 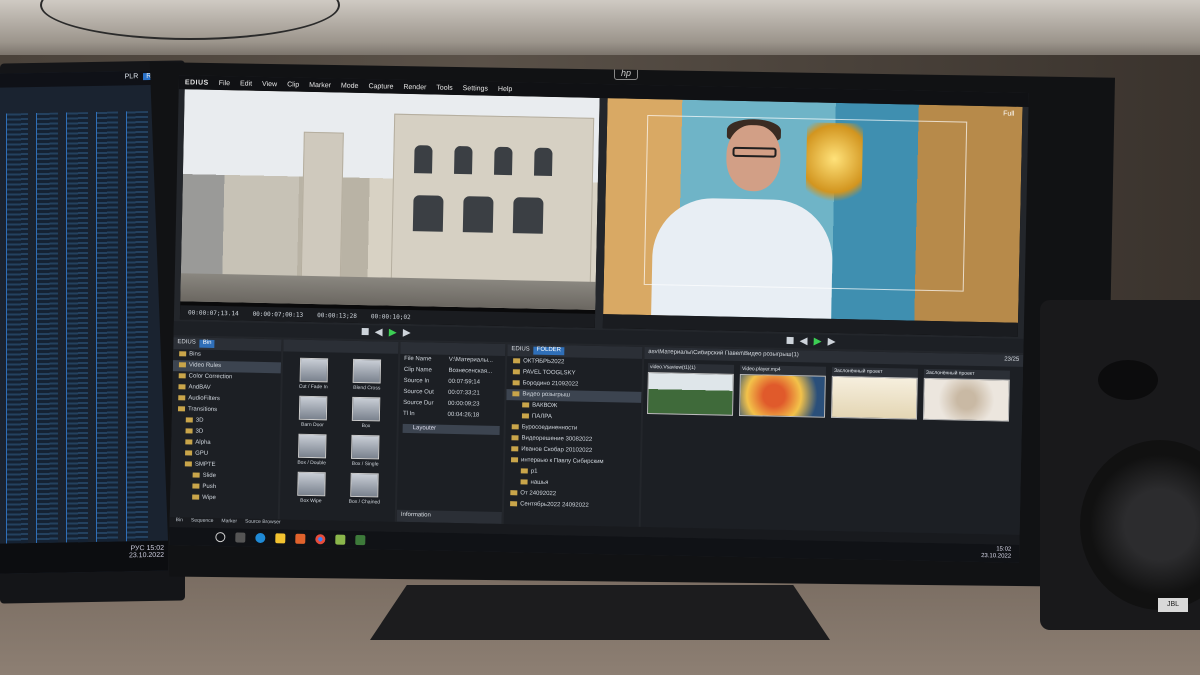 What do you see at coordinates (1173, 605) in the screenshot?
I see `speaker-logo: JBL` at bounding box center [1173, 605].